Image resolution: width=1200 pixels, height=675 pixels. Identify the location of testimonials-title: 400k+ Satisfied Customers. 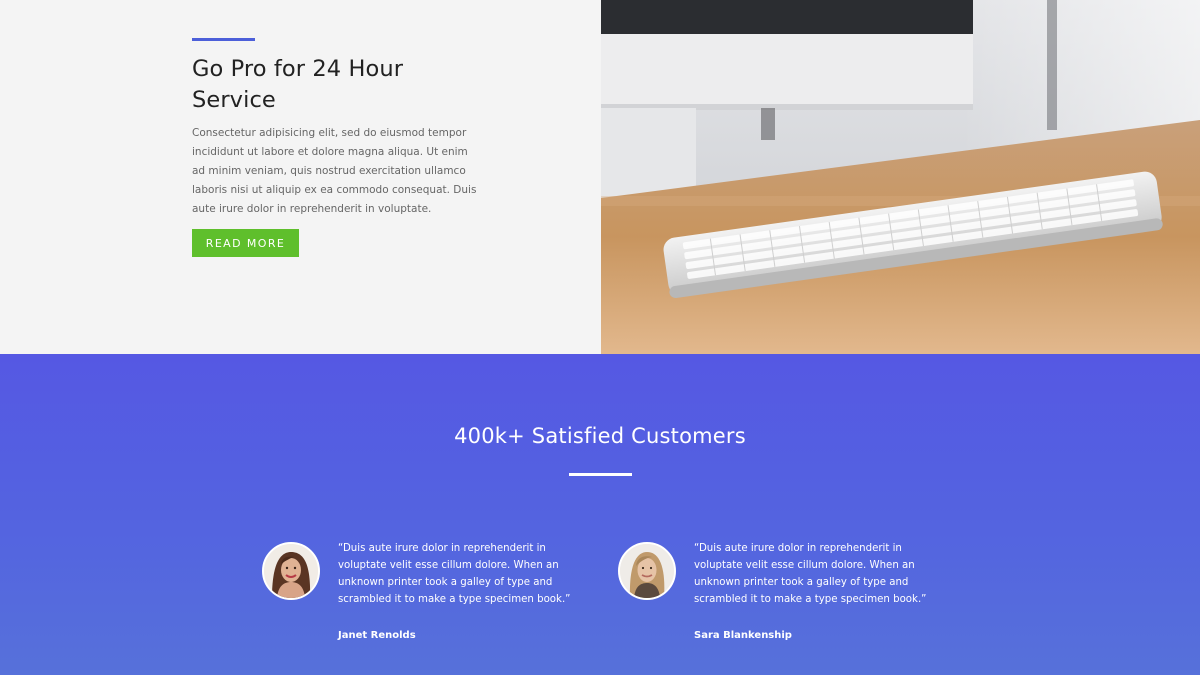
(600, 436).